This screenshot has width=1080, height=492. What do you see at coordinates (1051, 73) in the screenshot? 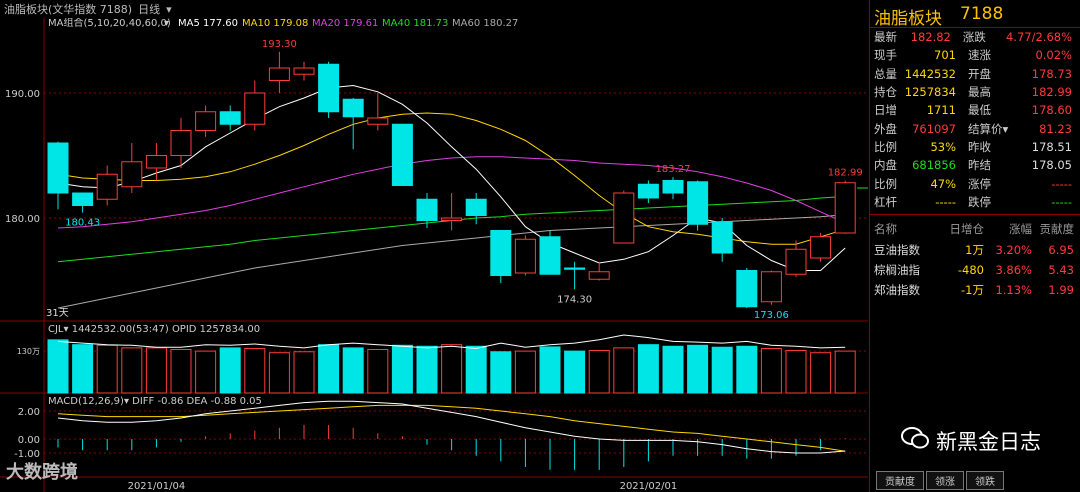
I see `quote-value: 178.73` at bounding box center [1051, 73].